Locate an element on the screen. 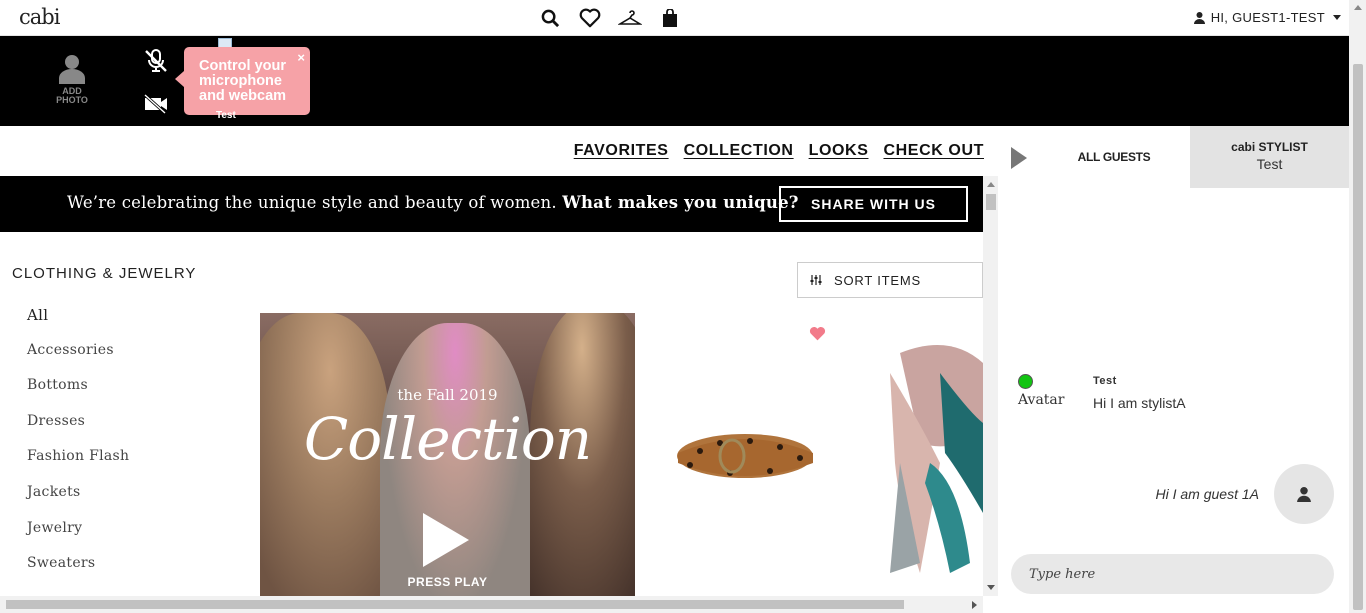  share-with-us-button: SHARE WITH US is located at coordinates (873, 204).